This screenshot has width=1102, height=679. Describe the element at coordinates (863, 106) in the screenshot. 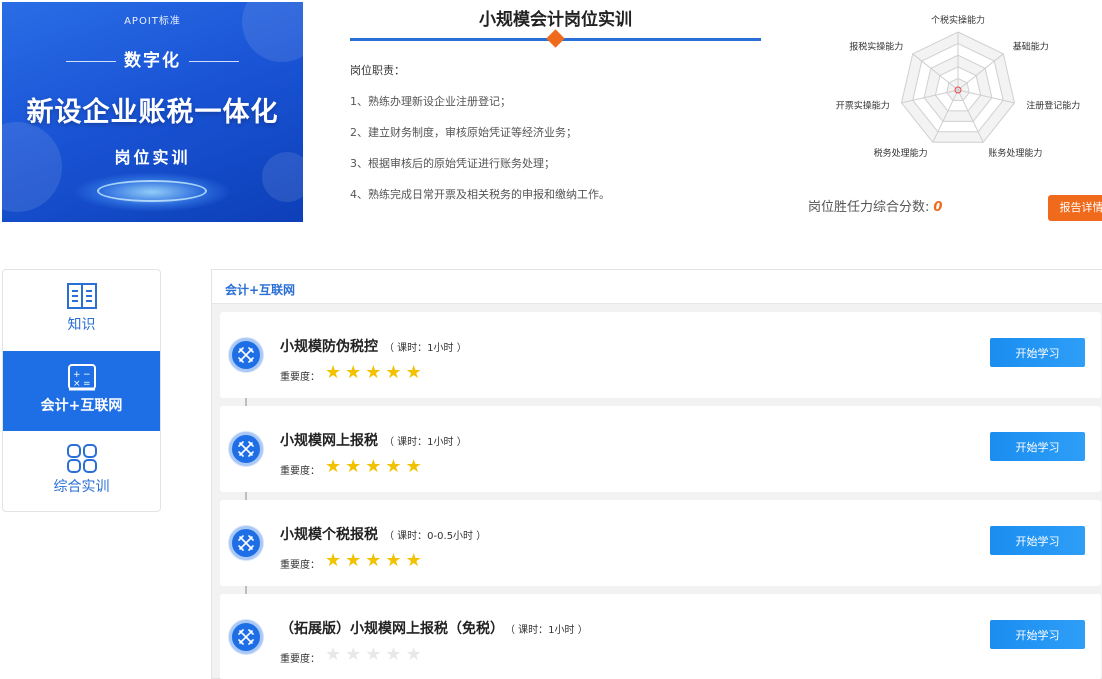

I see `radar-axis-label: 开票实操能力` at that location.